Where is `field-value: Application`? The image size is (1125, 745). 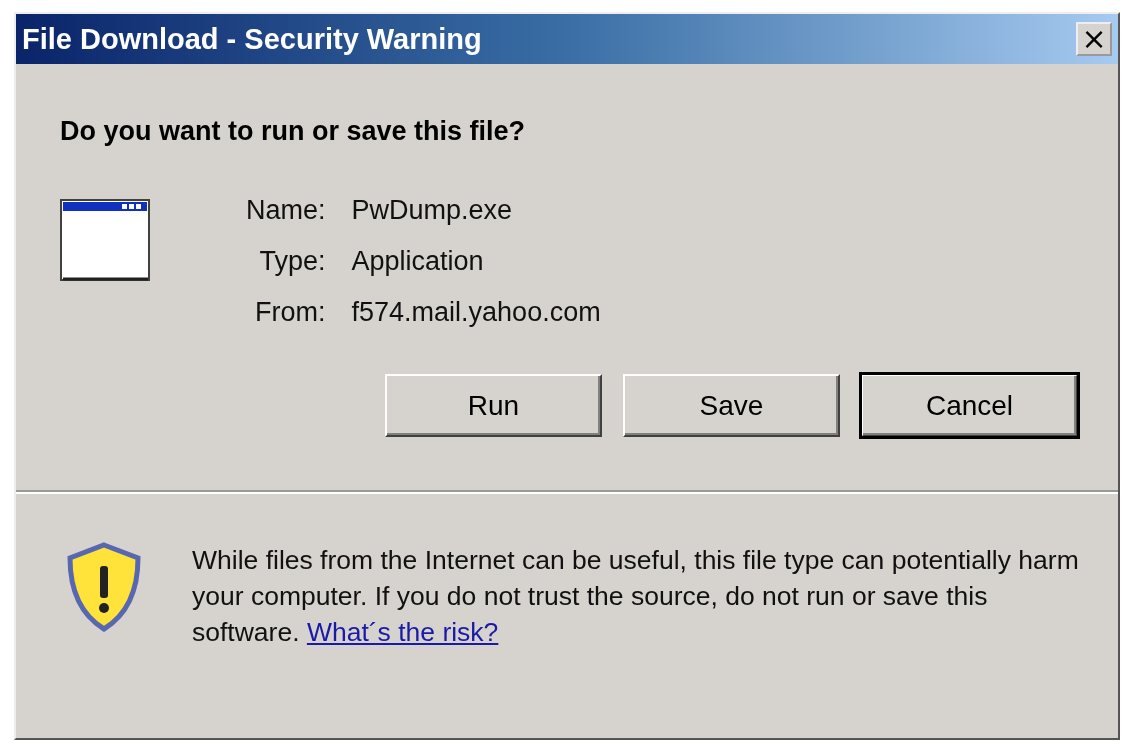 field-value: Application is located at coordinates (418, 261).